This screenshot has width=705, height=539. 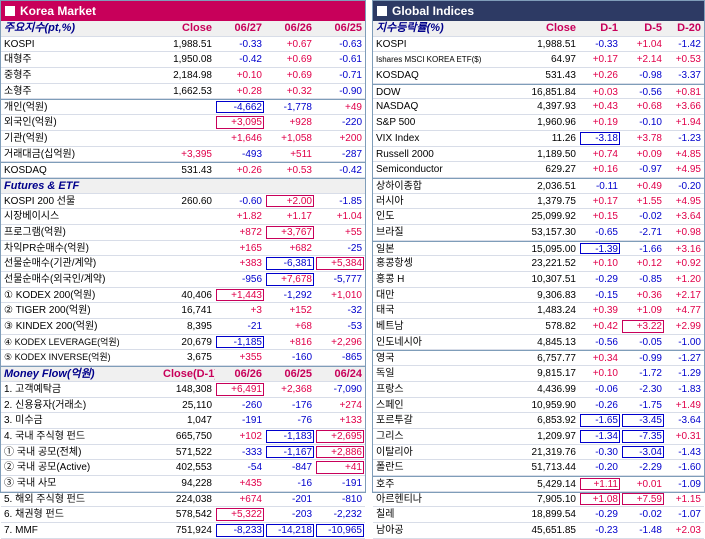 What do you see at coordinates (538, 483) in the screenshot?
I see `table-row: 호주 5,429.14 +1.11 +0.01 -1.09` at bounding box center [538, 483].